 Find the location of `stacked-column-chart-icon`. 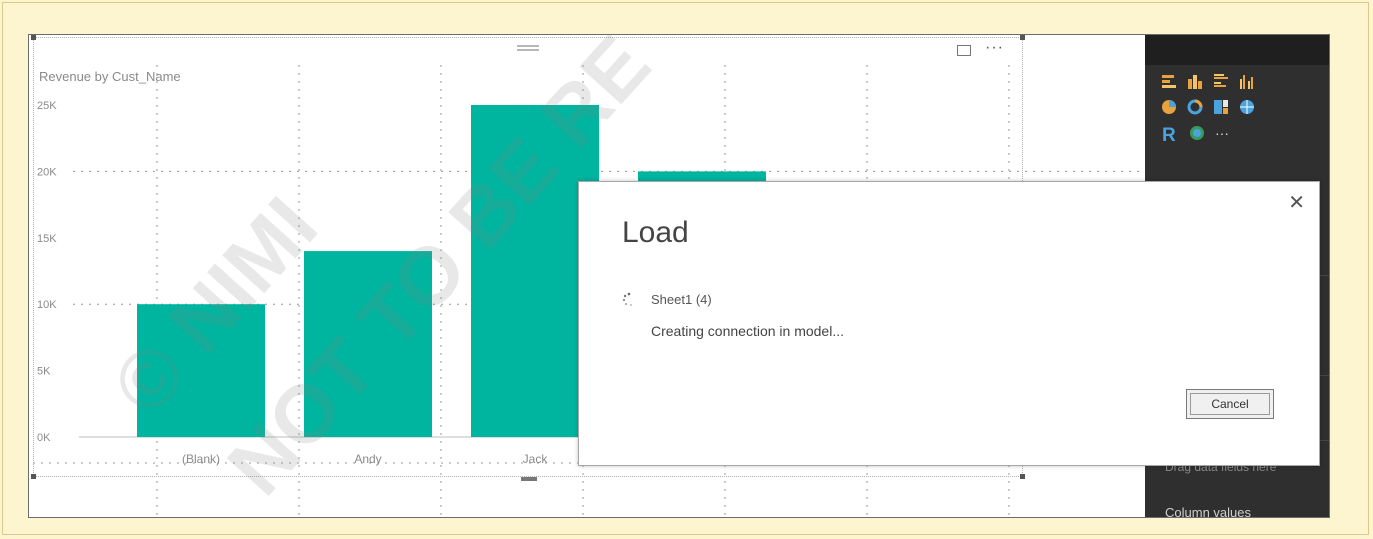

stacked-column-chart-icon is located at coordinates (1195, 81).